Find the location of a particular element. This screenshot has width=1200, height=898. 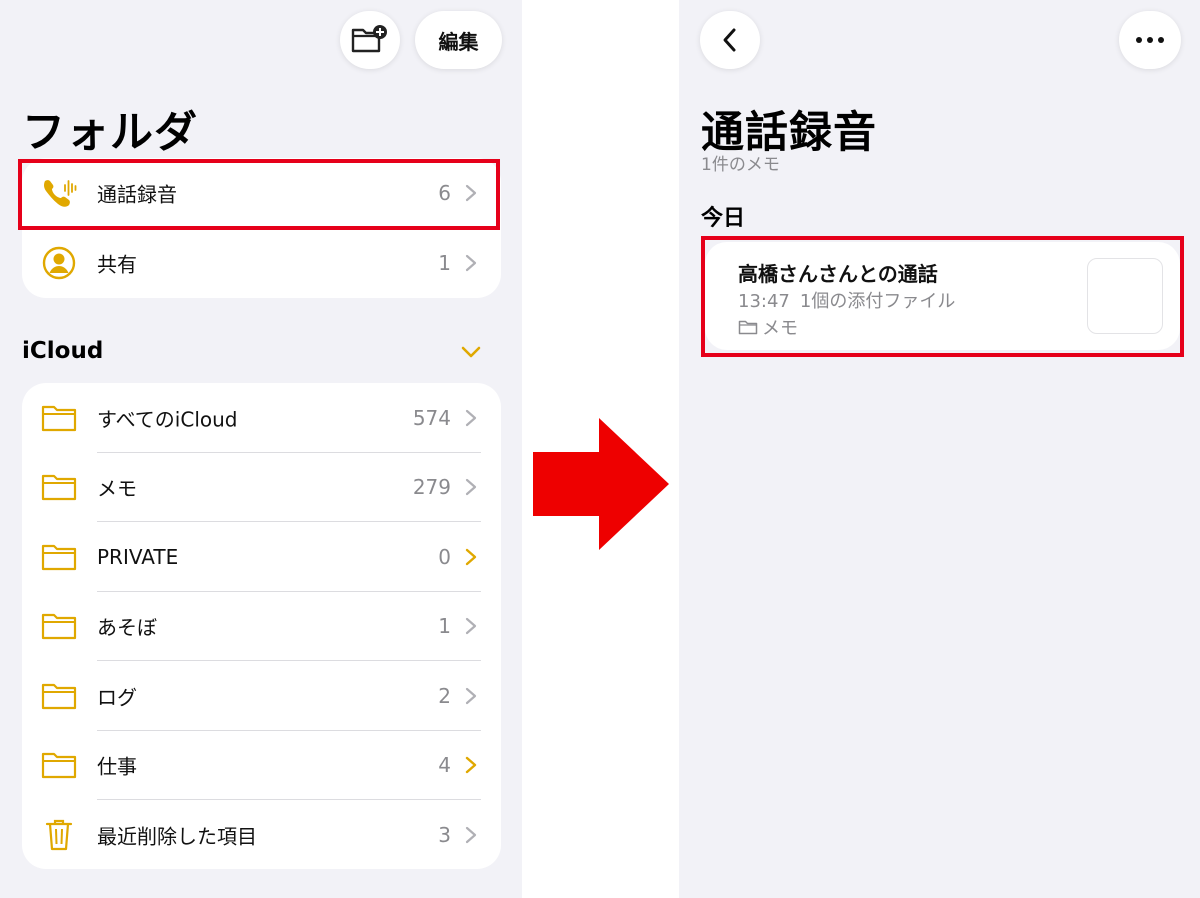

folder-row-shared: 共有 1 is located at coordinates (261, 263).